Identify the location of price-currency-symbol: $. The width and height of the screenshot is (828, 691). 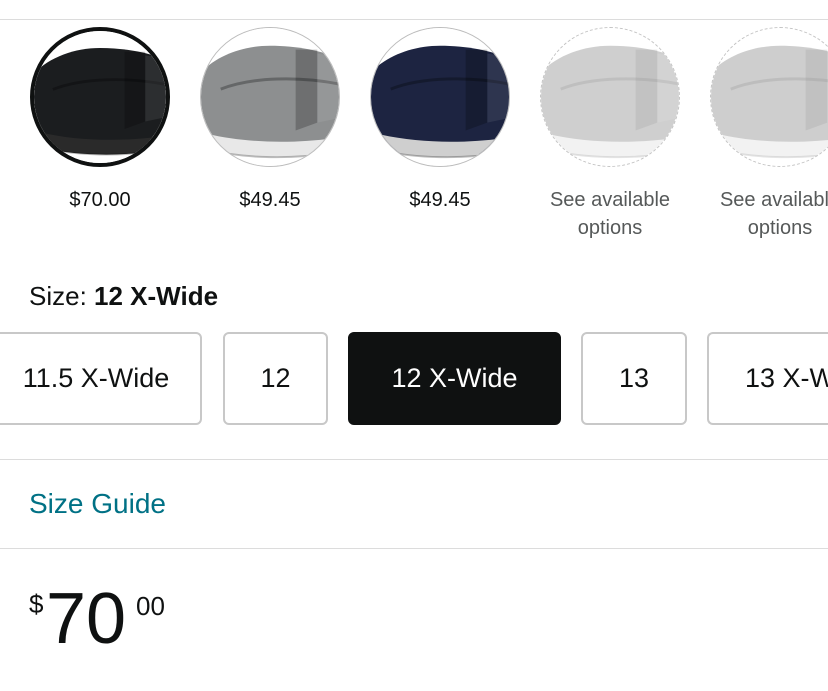
(36, 604).